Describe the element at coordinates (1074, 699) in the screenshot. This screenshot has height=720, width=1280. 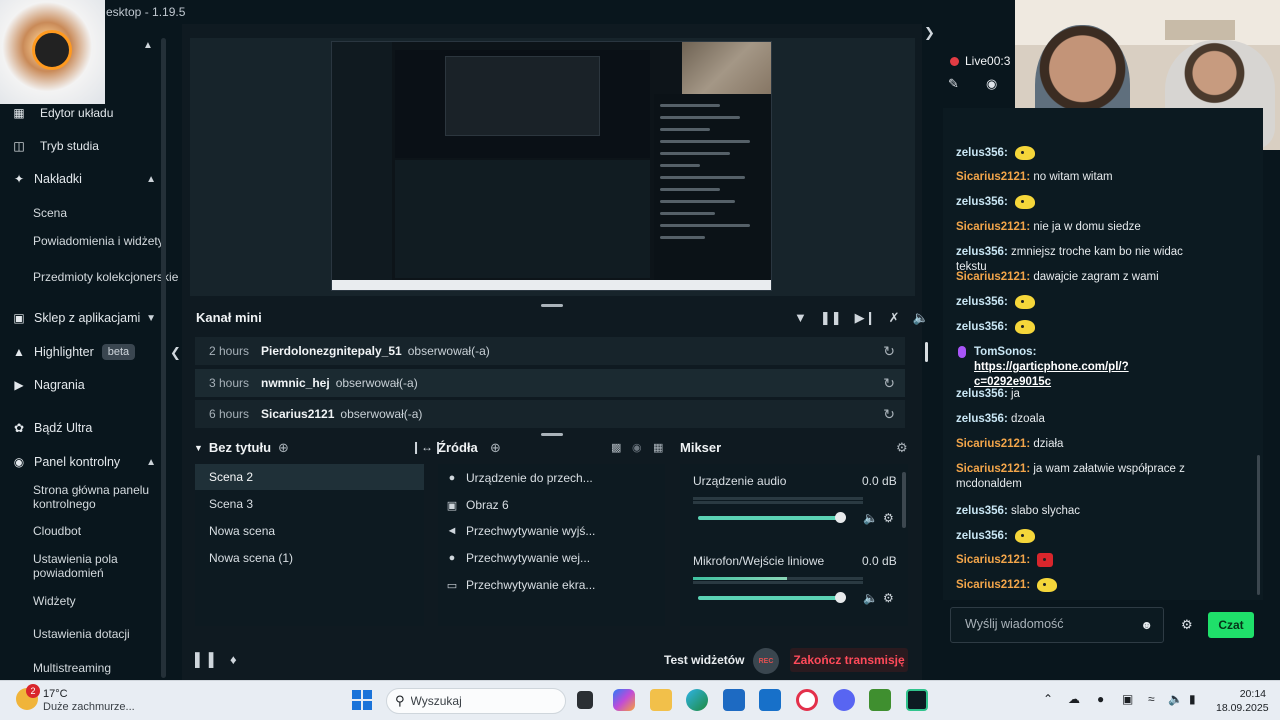
I see `cloud-icon: ☁` at that location.